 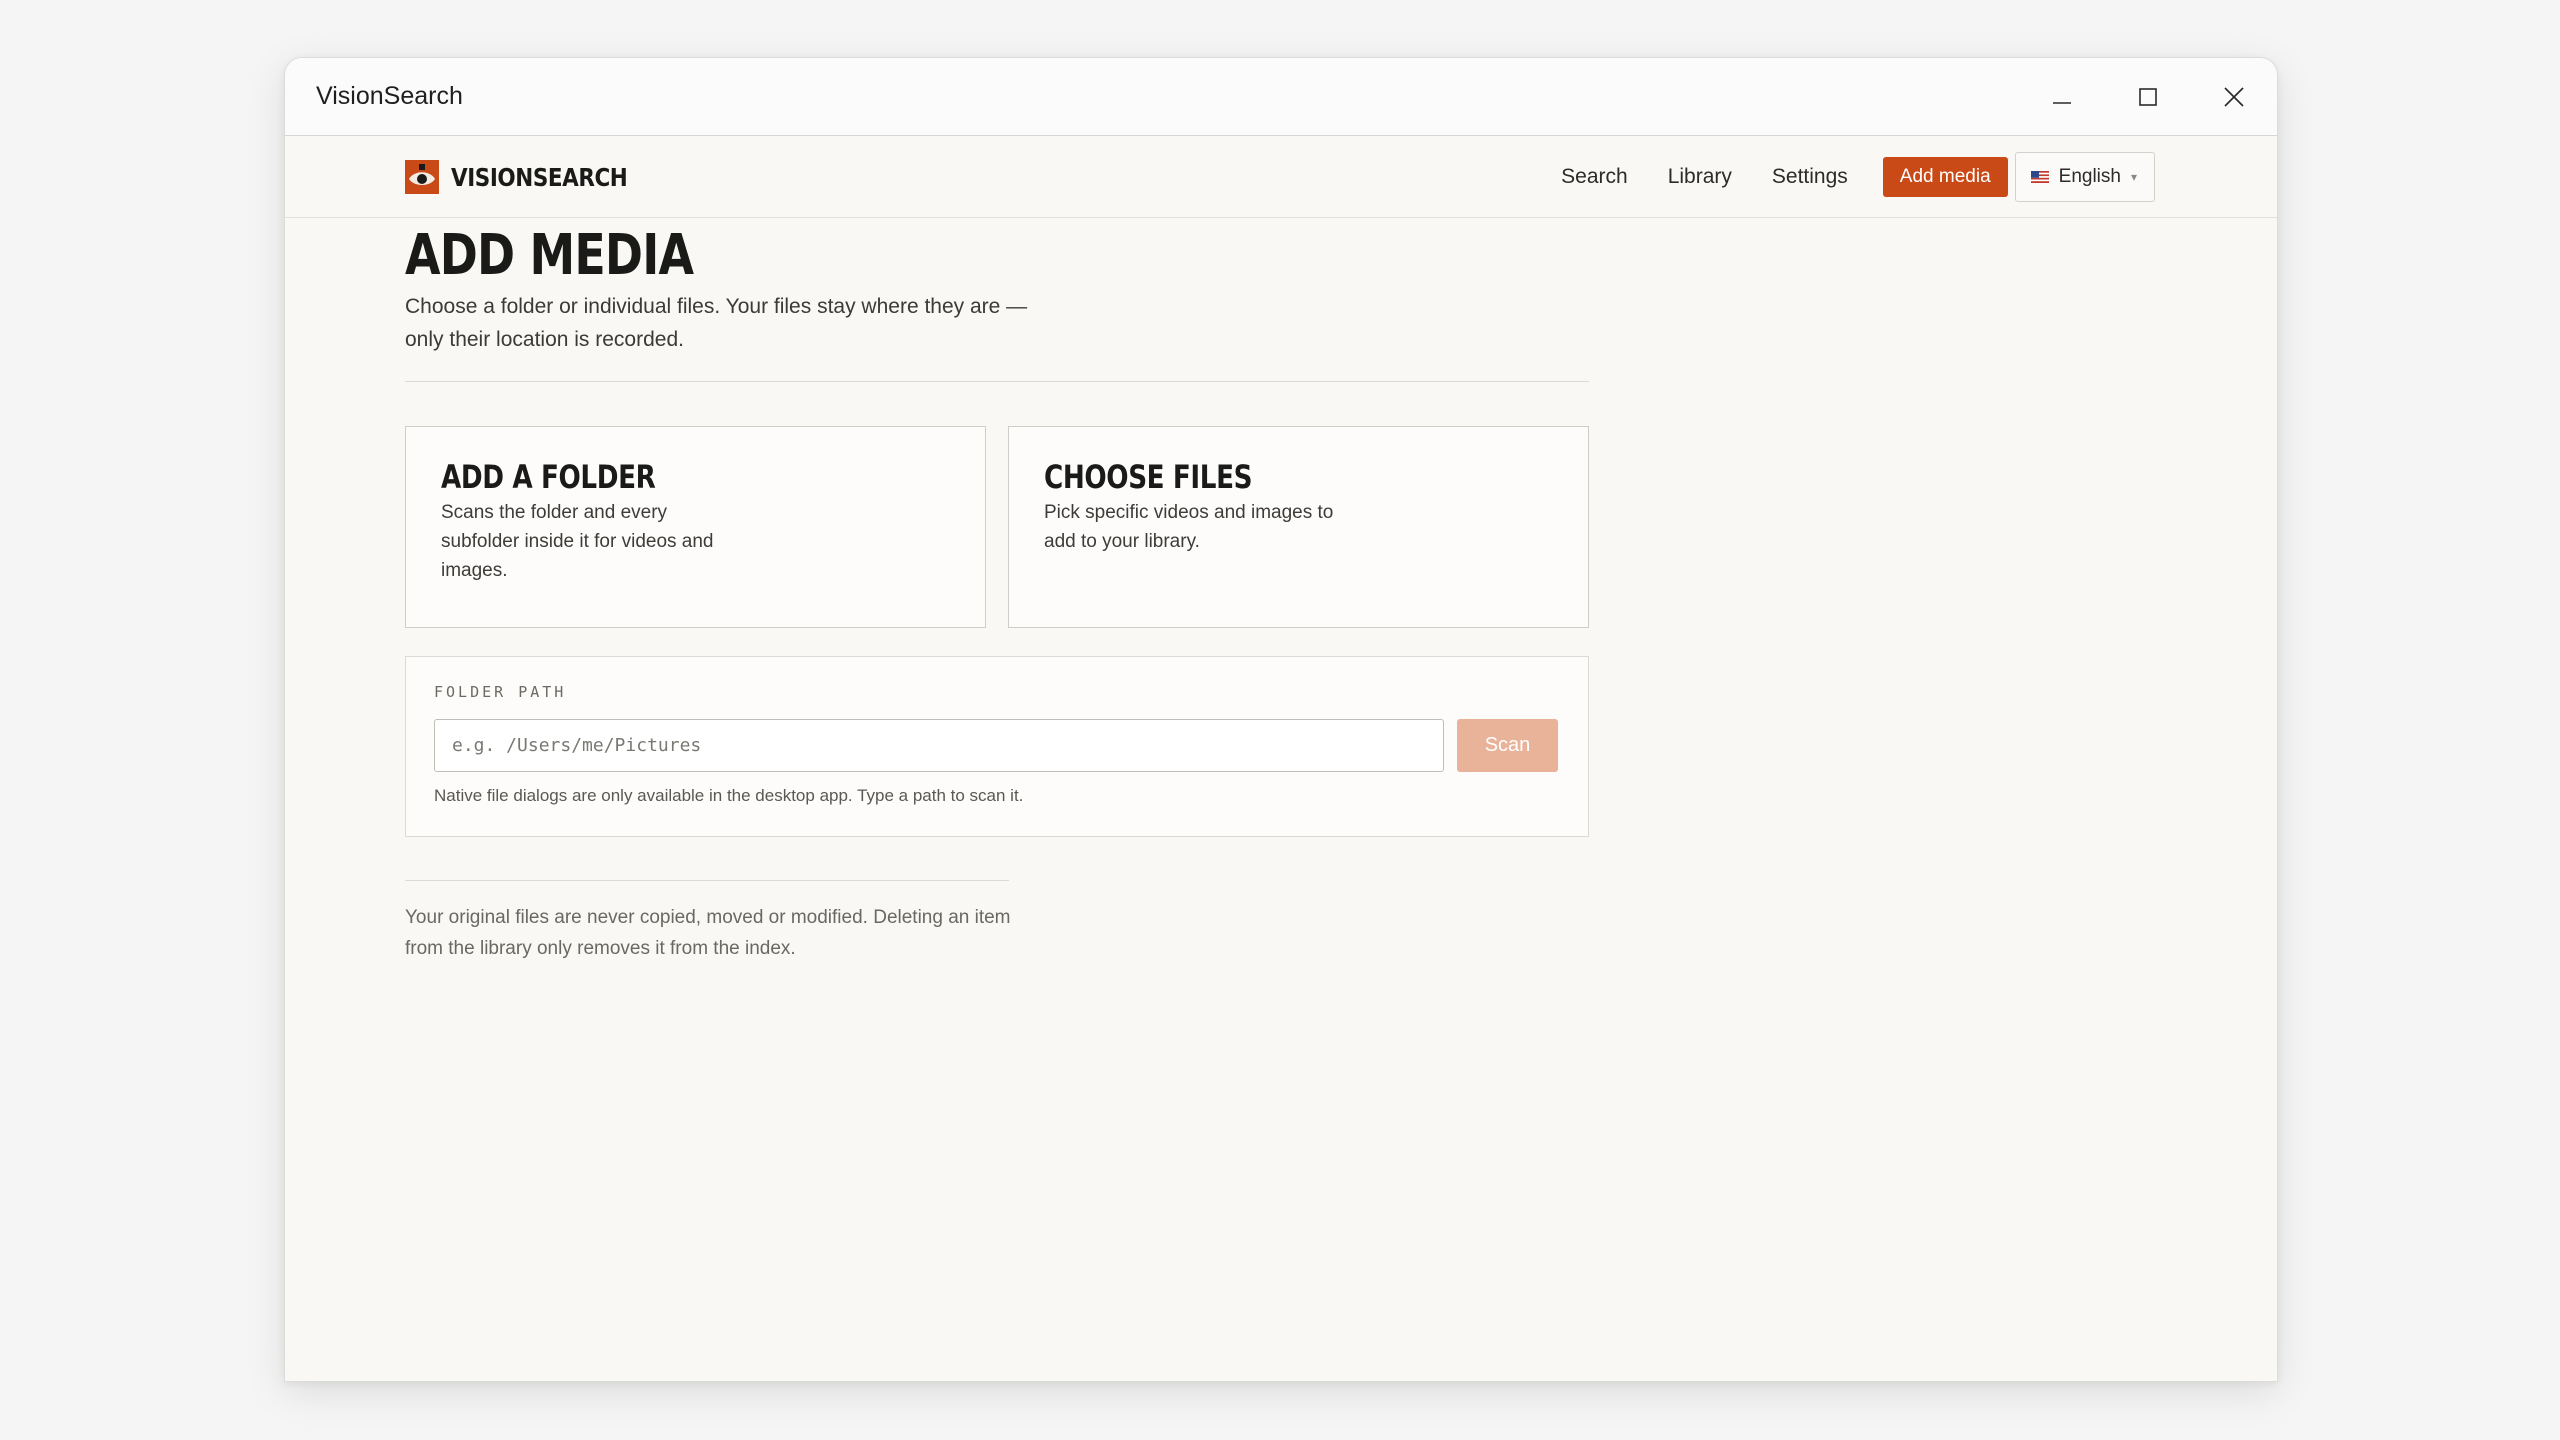 What do you see at coordinates (2133, 177) in the screenshot?
I see `chevron-down-icon: ▾` at bounding box center [2133, 177].